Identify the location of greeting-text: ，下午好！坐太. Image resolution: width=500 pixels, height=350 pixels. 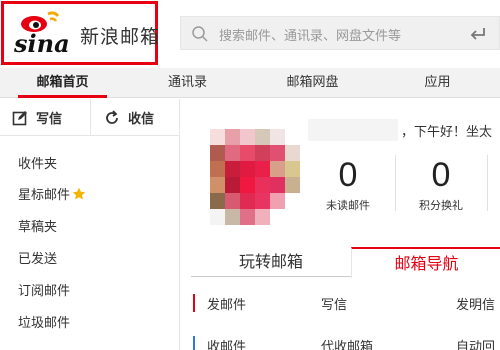
(447, 132).